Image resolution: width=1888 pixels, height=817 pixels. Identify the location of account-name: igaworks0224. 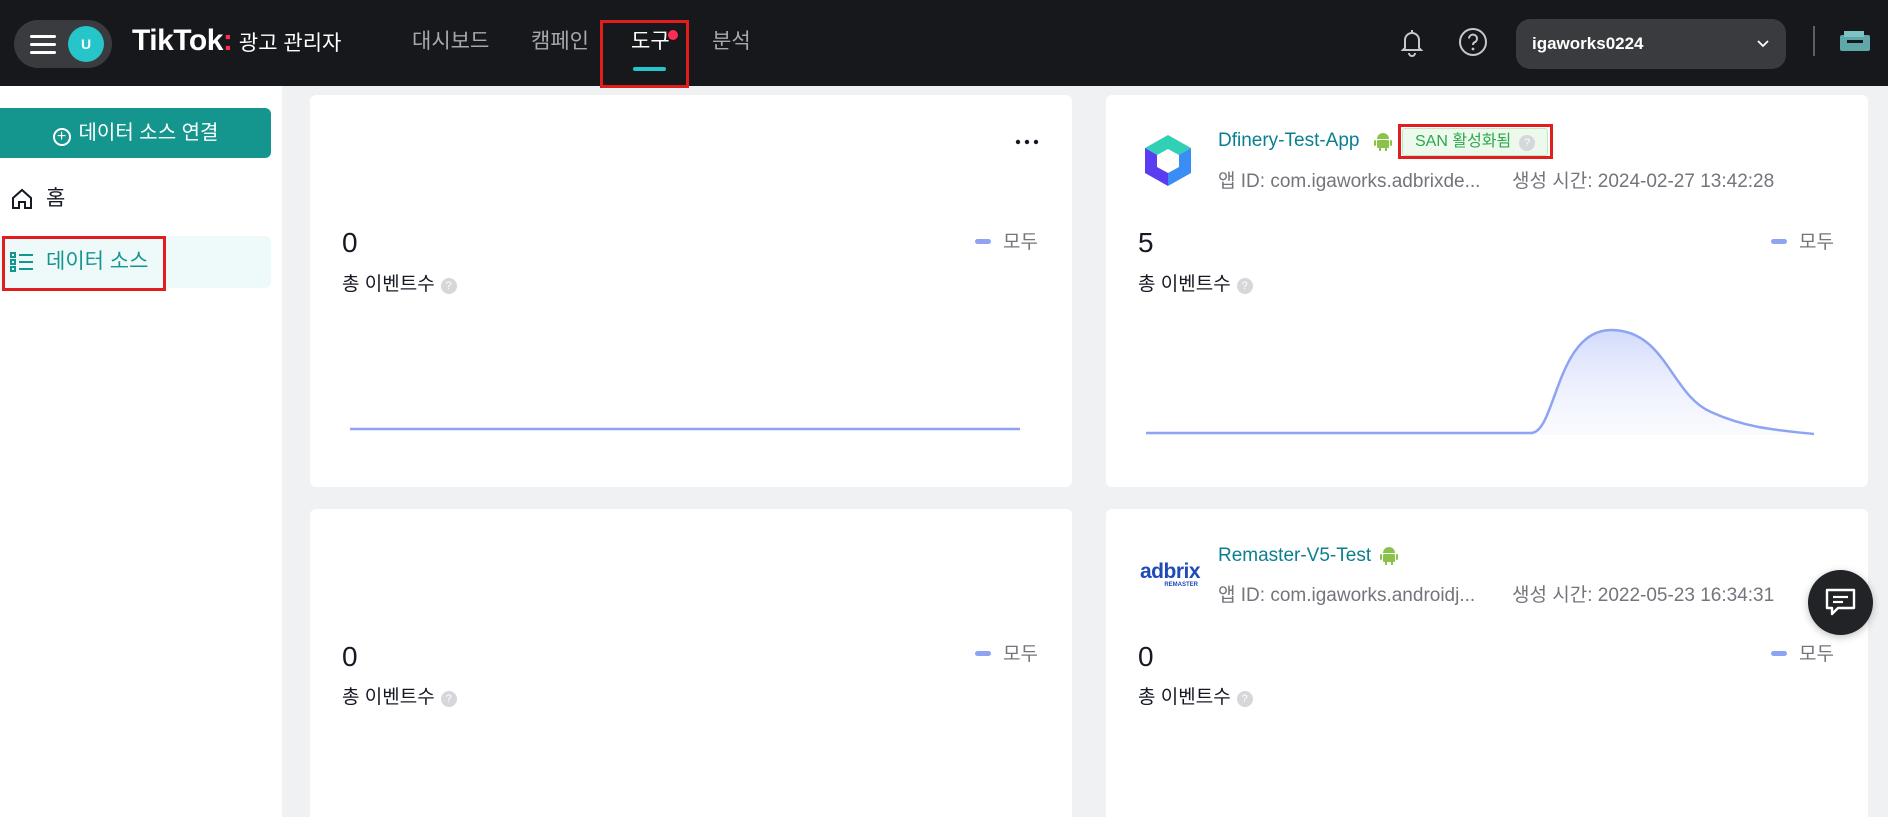
(1588, 43).